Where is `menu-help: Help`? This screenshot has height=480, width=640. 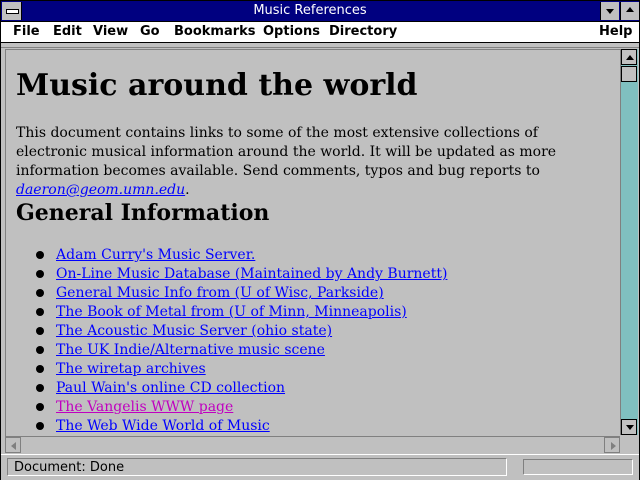
menu-help: Help is located at coordinates (615, 32).